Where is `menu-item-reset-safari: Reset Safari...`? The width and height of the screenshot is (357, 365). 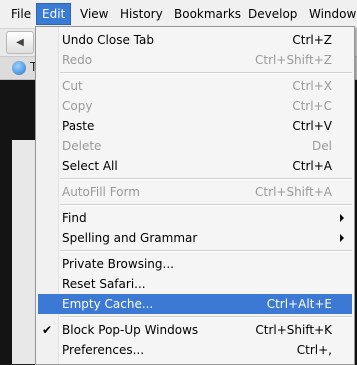
menu-item-reset-safari: Reset Safari... is located at coordinates (195, 284).